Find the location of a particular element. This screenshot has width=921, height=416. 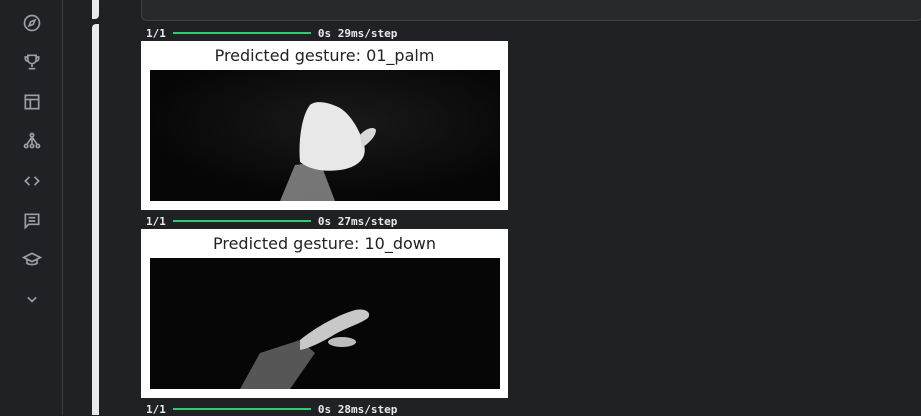

code-icon is located at coordinates (32, 181).